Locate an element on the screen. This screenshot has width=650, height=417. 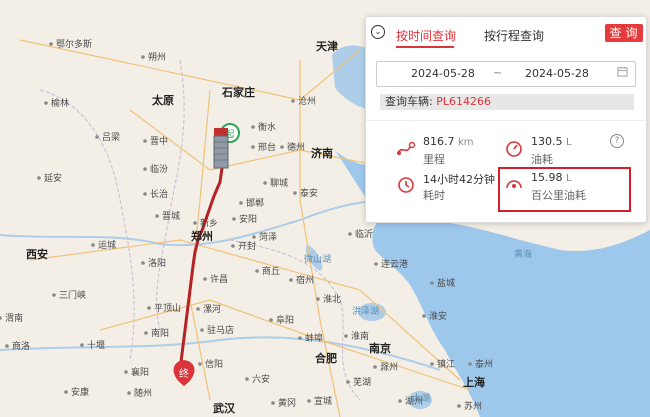
map-city-major-4: 郑州 is located at coordinates (202, 236).